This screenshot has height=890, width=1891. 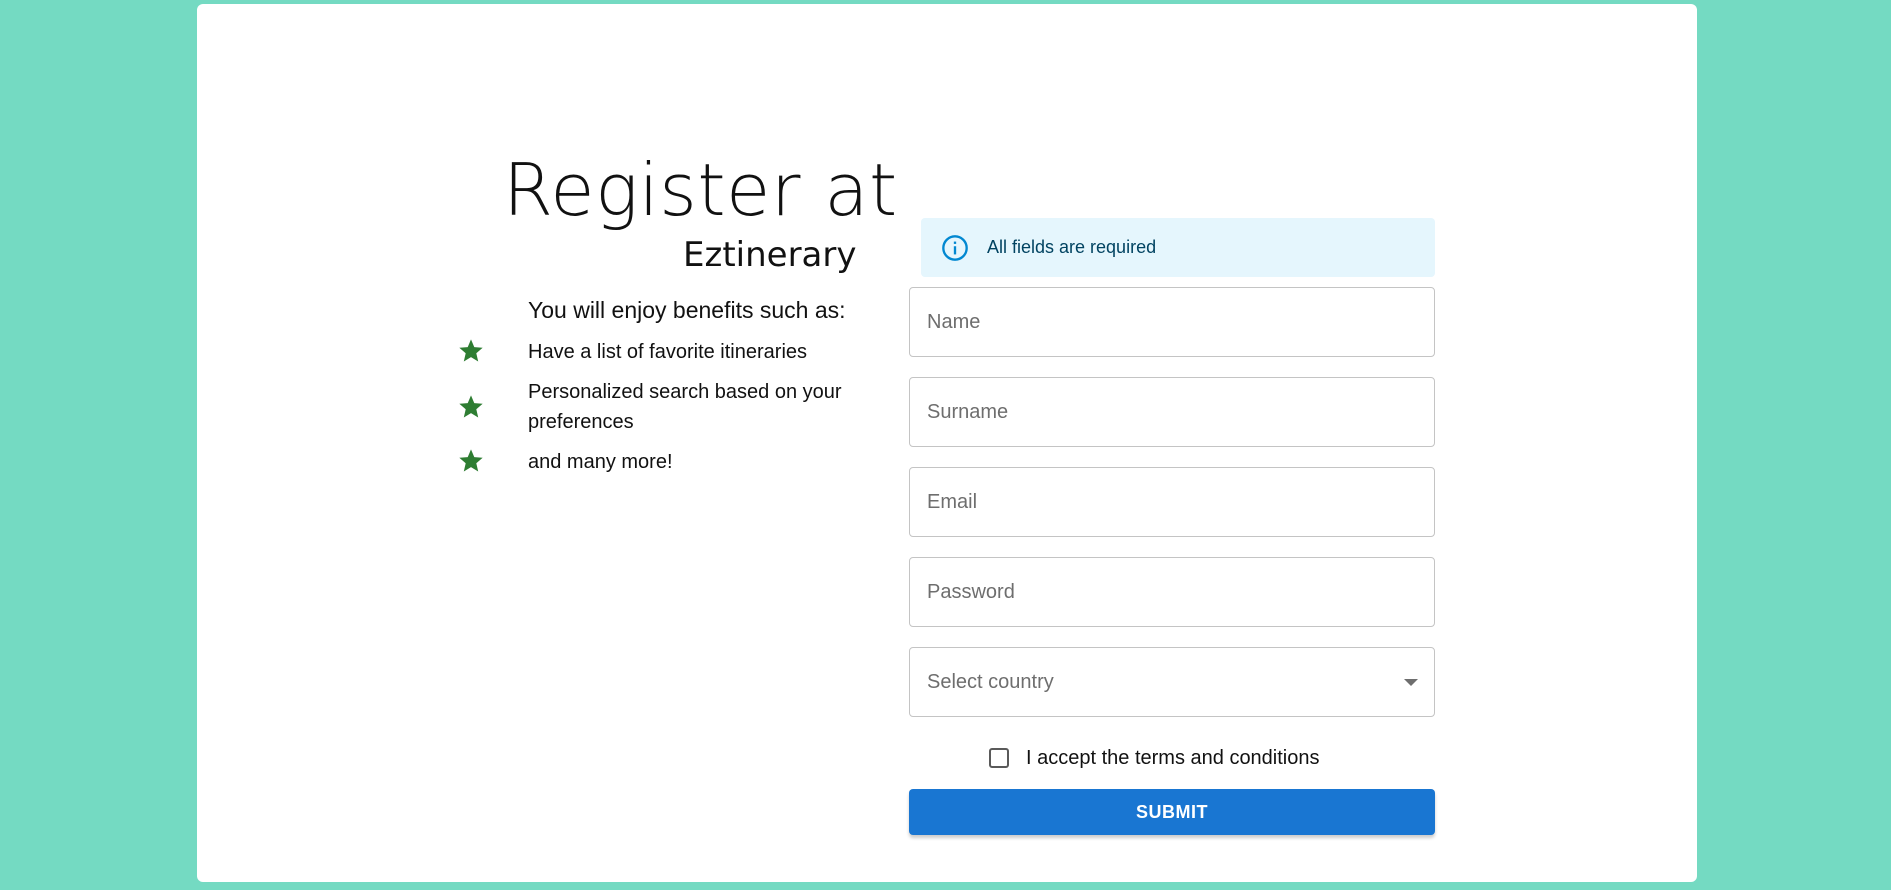 I want to click on terms-label: I accept the terms and conditions, so click(x=1173, y=758).